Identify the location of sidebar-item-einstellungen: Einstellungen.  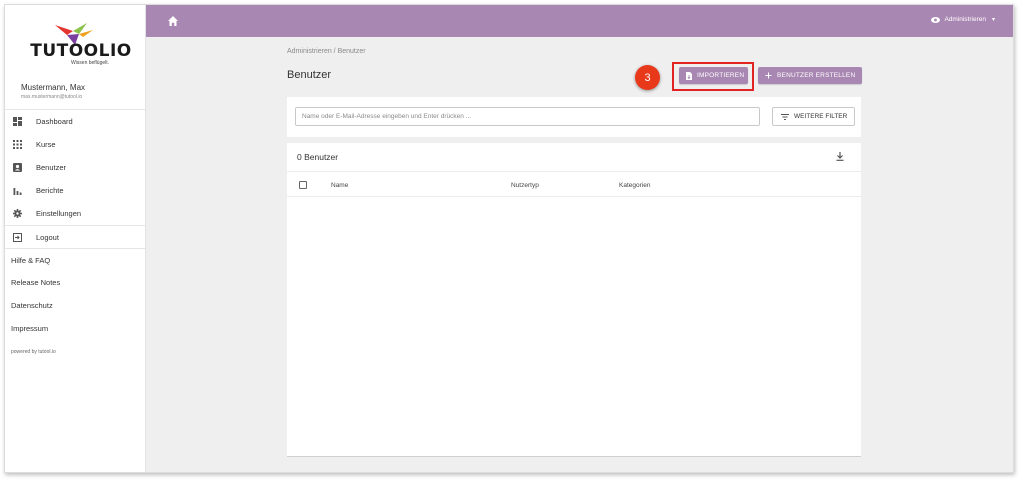
(75, 213).